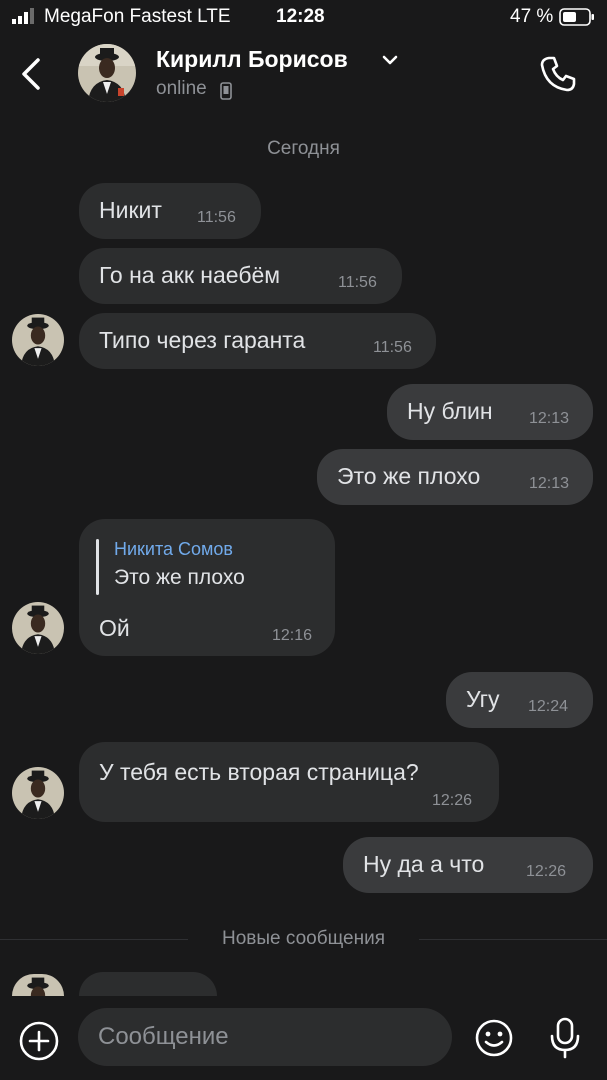 The height and width of the screenshot is (1080, 607). What do you see at coordinates (39, 1041) in the screenshot?
I see `add-icon` at bounding box center [39, 1041].